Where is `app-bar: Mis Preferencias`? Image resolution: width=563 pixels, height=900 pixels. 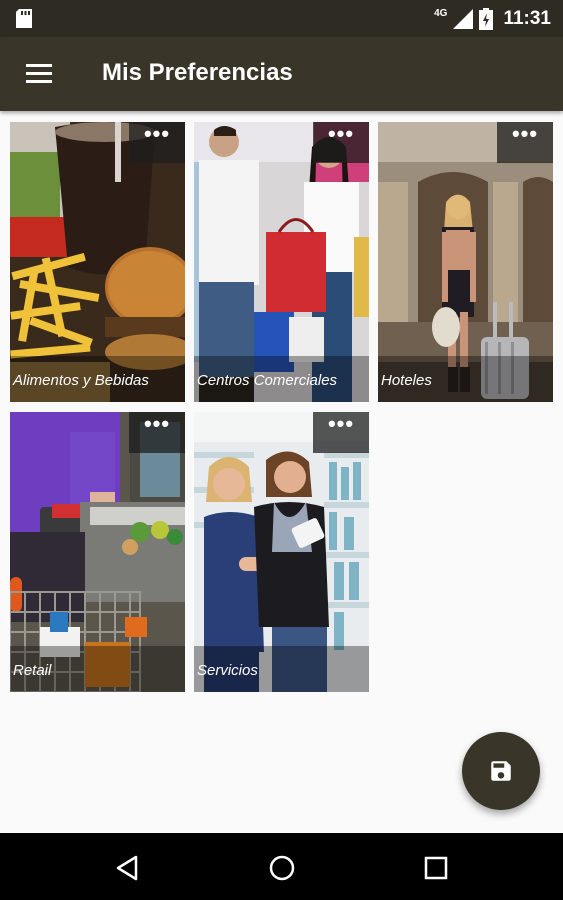 app-bar: Mis Preferencias is located at coordinates (281, 74).